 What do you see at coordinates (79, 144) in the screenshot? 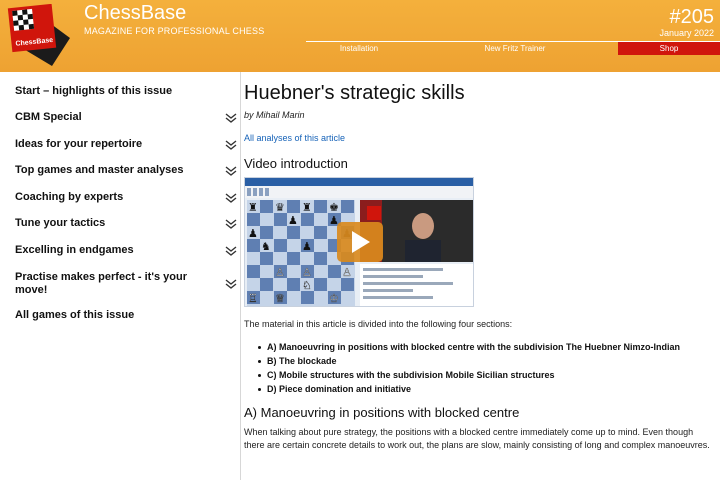
I see `sidebar-item-label: Ideas for your repertoire` at bounding box center [79, 144].